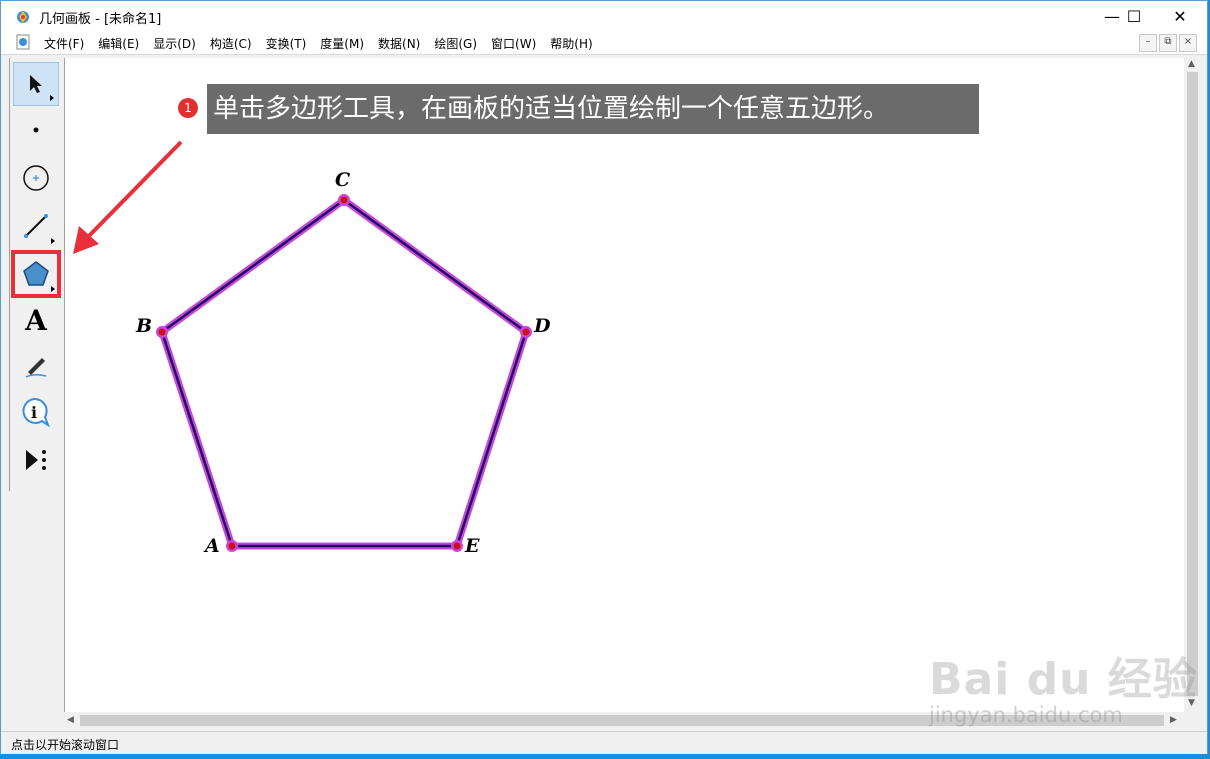 This screenshot has height=759, width=1210. What do you see at coordinates (593, 109) in the screenshot?
I see `instruction-callout: 单击多边形工具，在画板的适当位置绘制一个任意五边形。` at bounding box center [593, 109].